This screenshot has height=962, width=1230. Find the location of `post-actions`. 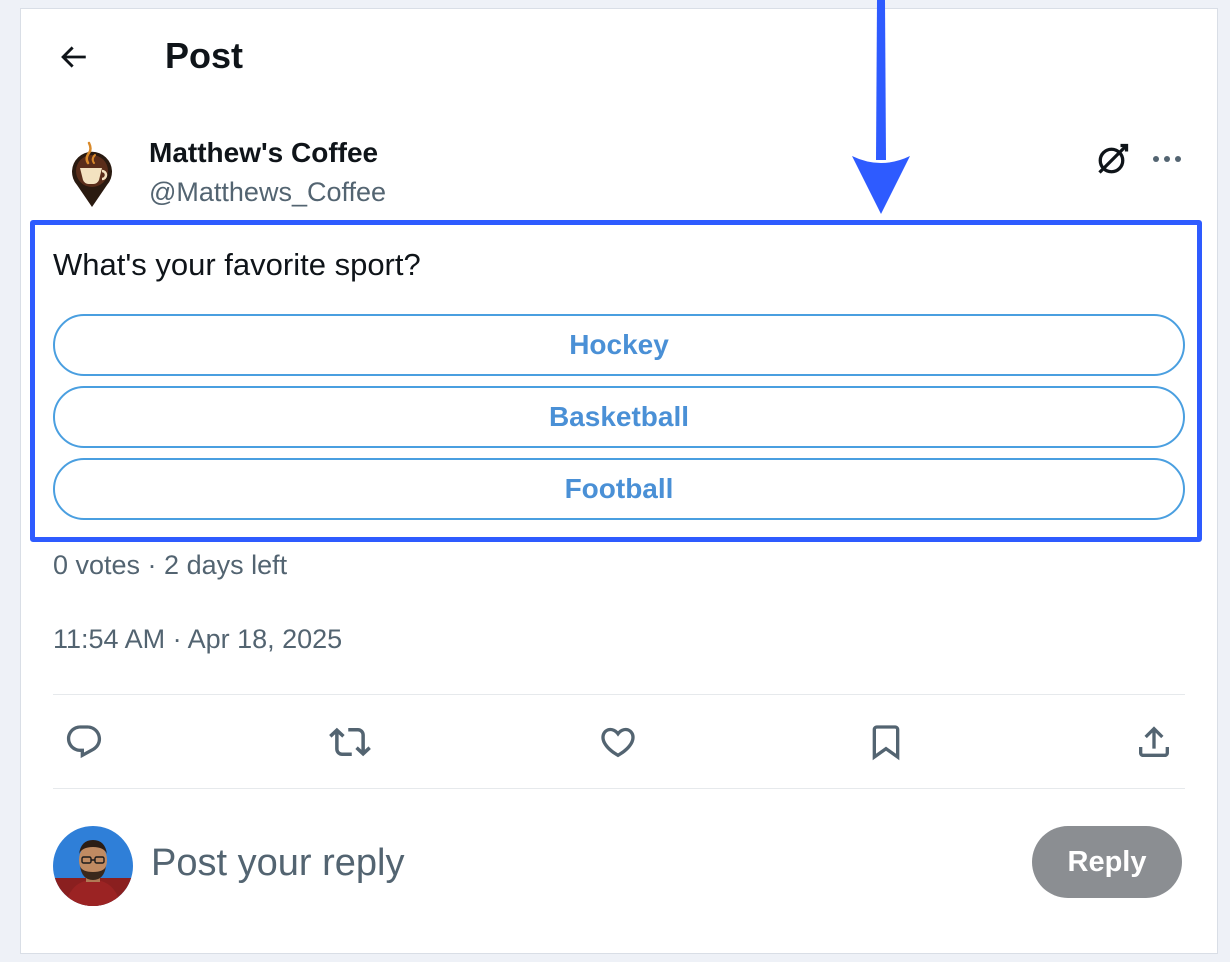

post-actions is located at coordinates (619, 742).